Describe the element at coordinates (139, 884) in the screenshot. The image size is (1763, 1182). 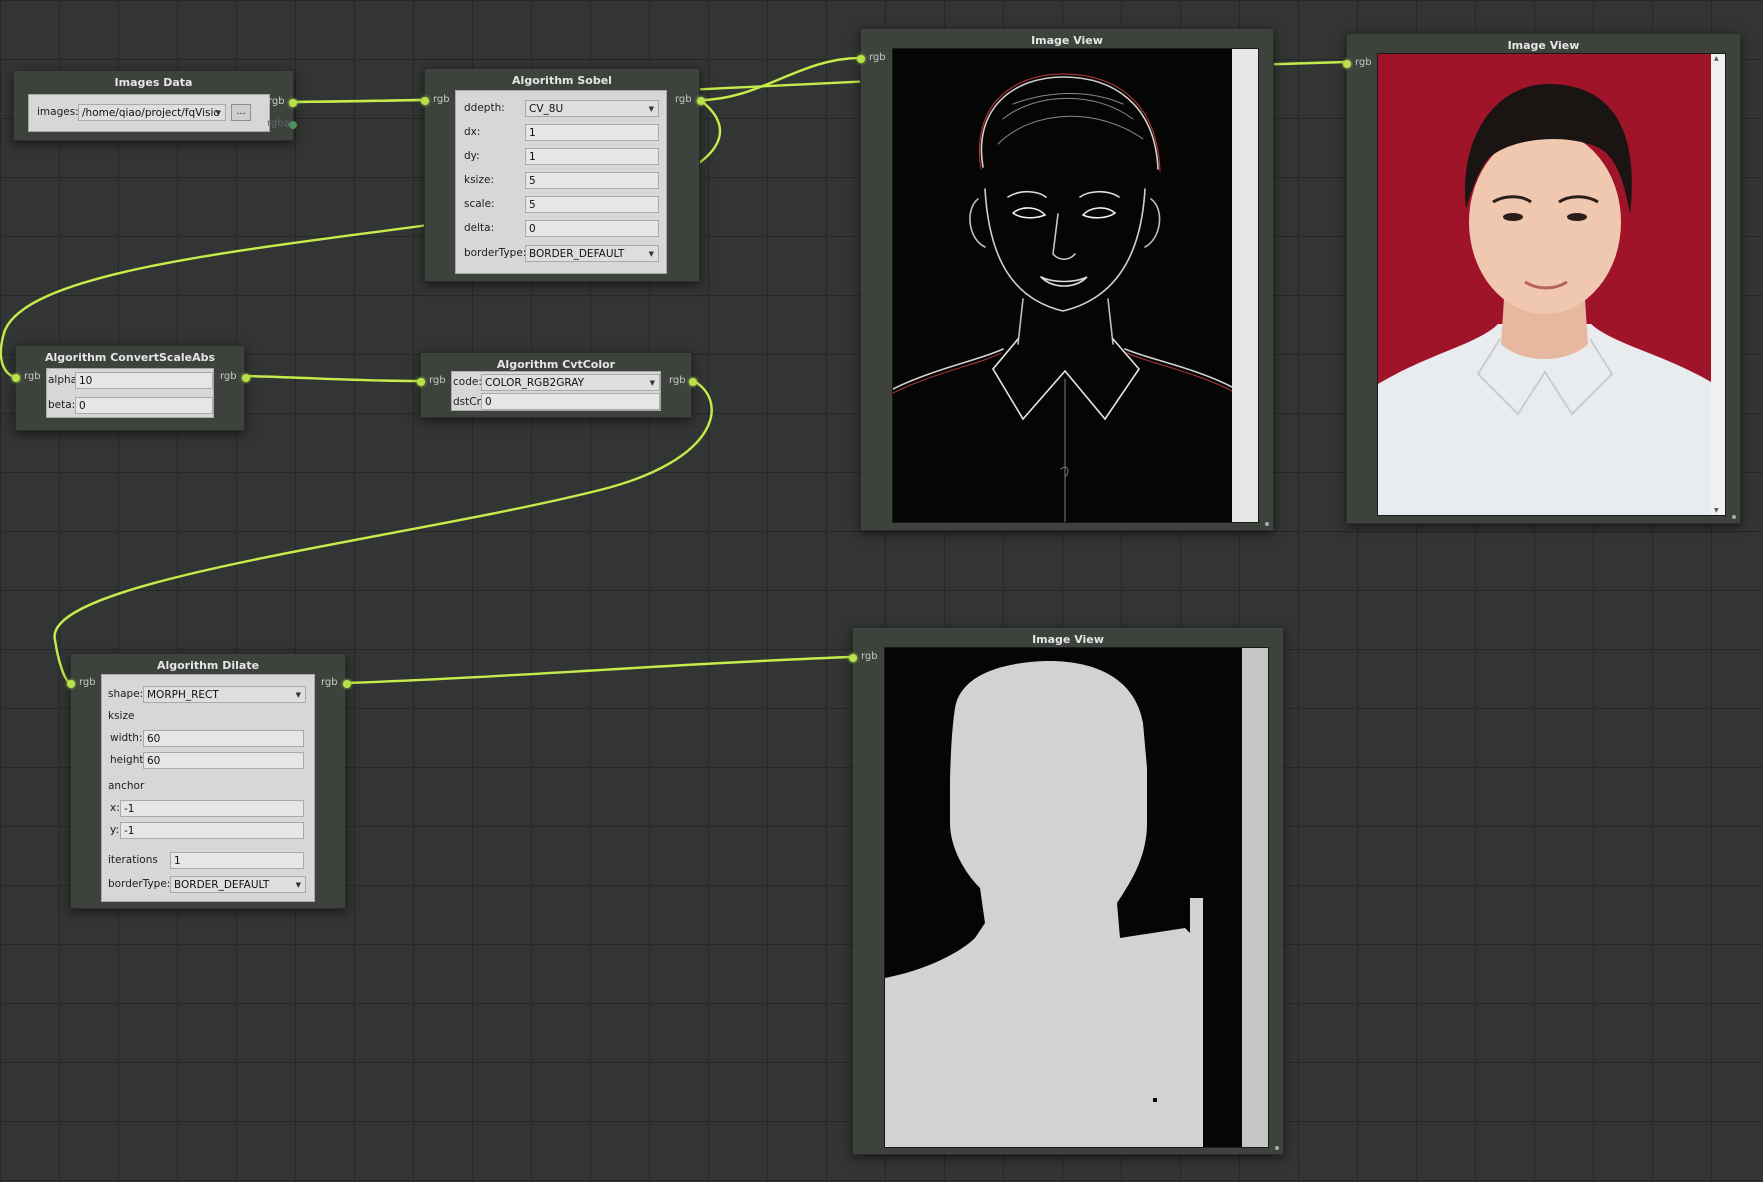
I see `bordertype-label: borderType:` at that location.